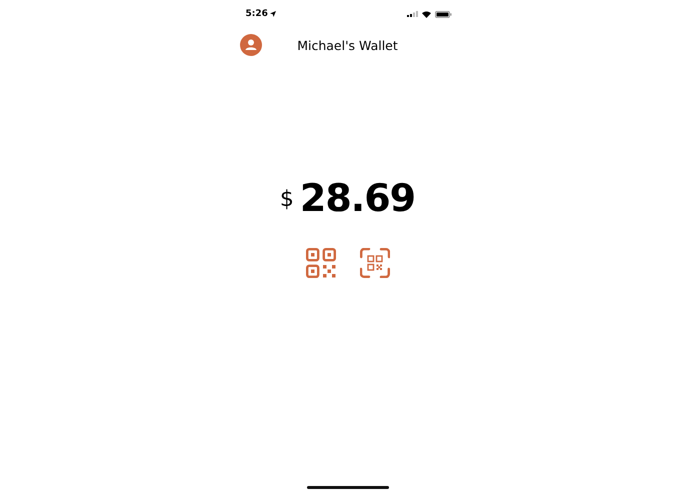 Image resolution: width=695 pixels, height=494 pixels. What do you see at coordinates (321, 263) in the screenshot?
I see `qr-code-icon` at bounding box center [321, 263].